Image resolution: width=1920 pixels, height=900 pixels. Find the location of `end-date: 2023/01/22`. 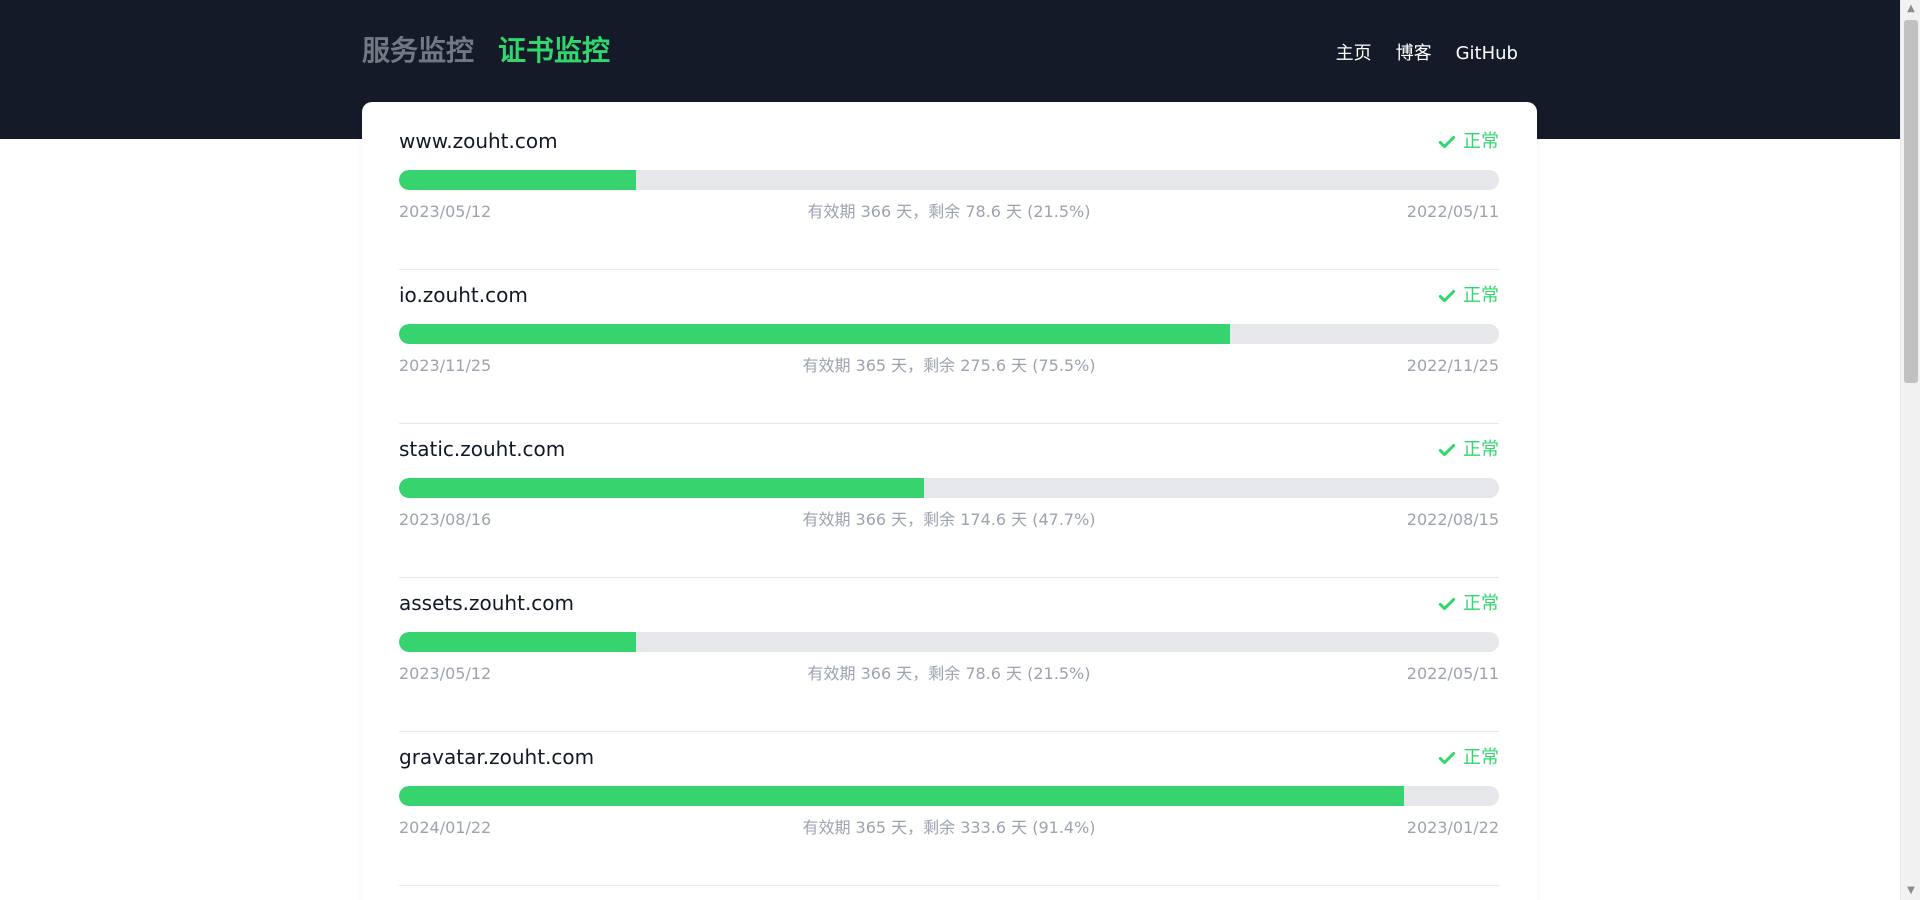

end-date: 2023/01/22 is located at coordinates (1452, 827).